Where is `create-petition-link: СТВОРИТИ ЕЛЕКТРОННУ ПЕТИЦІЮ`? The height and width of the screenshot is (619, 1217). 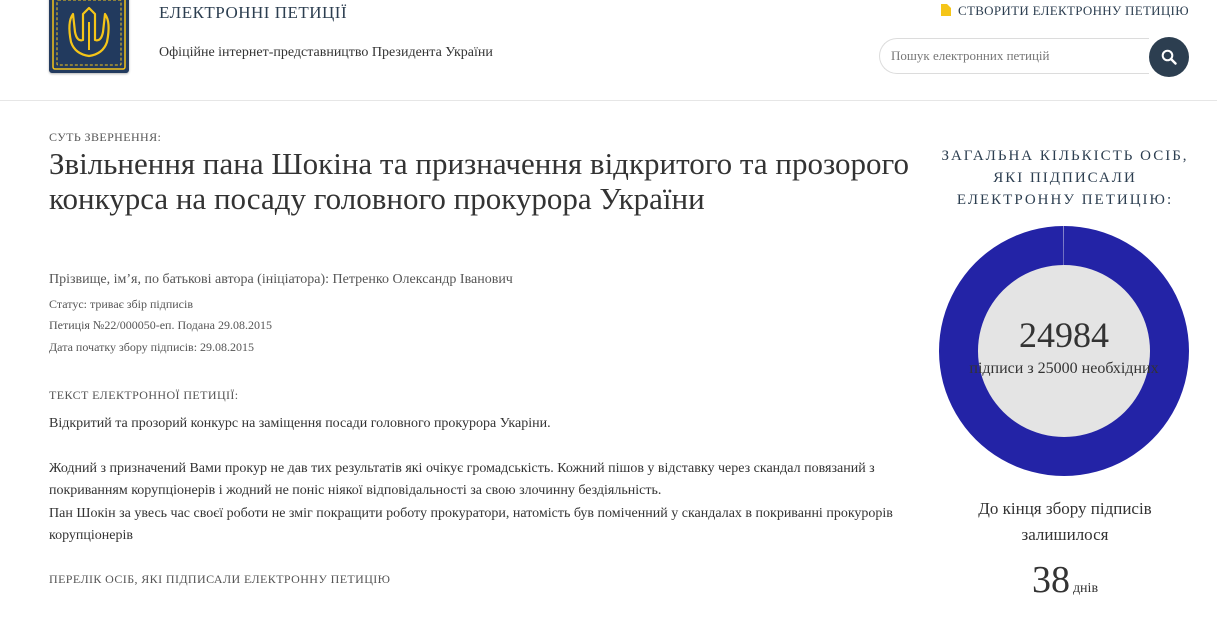
create-petition-link: СТВОРИТИ ЕЛЕКТРОННУ ПЕТИЦІЮ is located at coordinates (1065, 11).